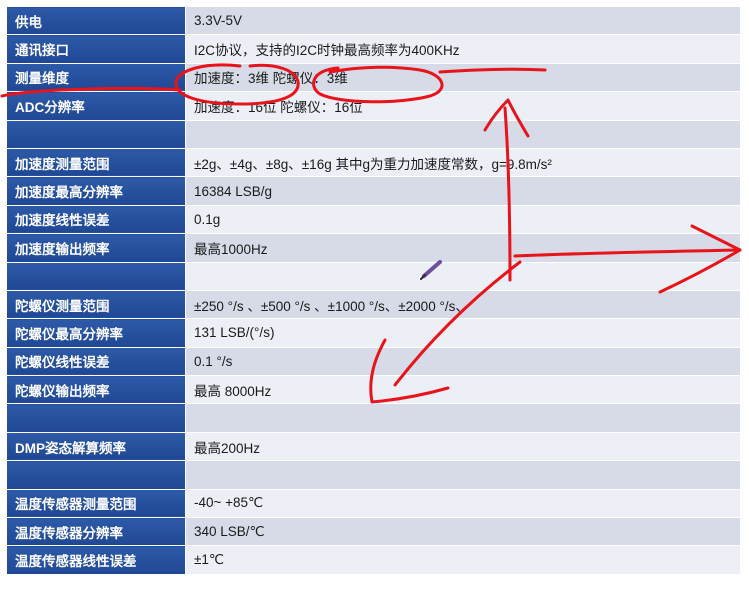  Describe the element at coordinates (96, 390) in the screenshot. I see `spec-label: 陀螺仪输出频率` at that location.